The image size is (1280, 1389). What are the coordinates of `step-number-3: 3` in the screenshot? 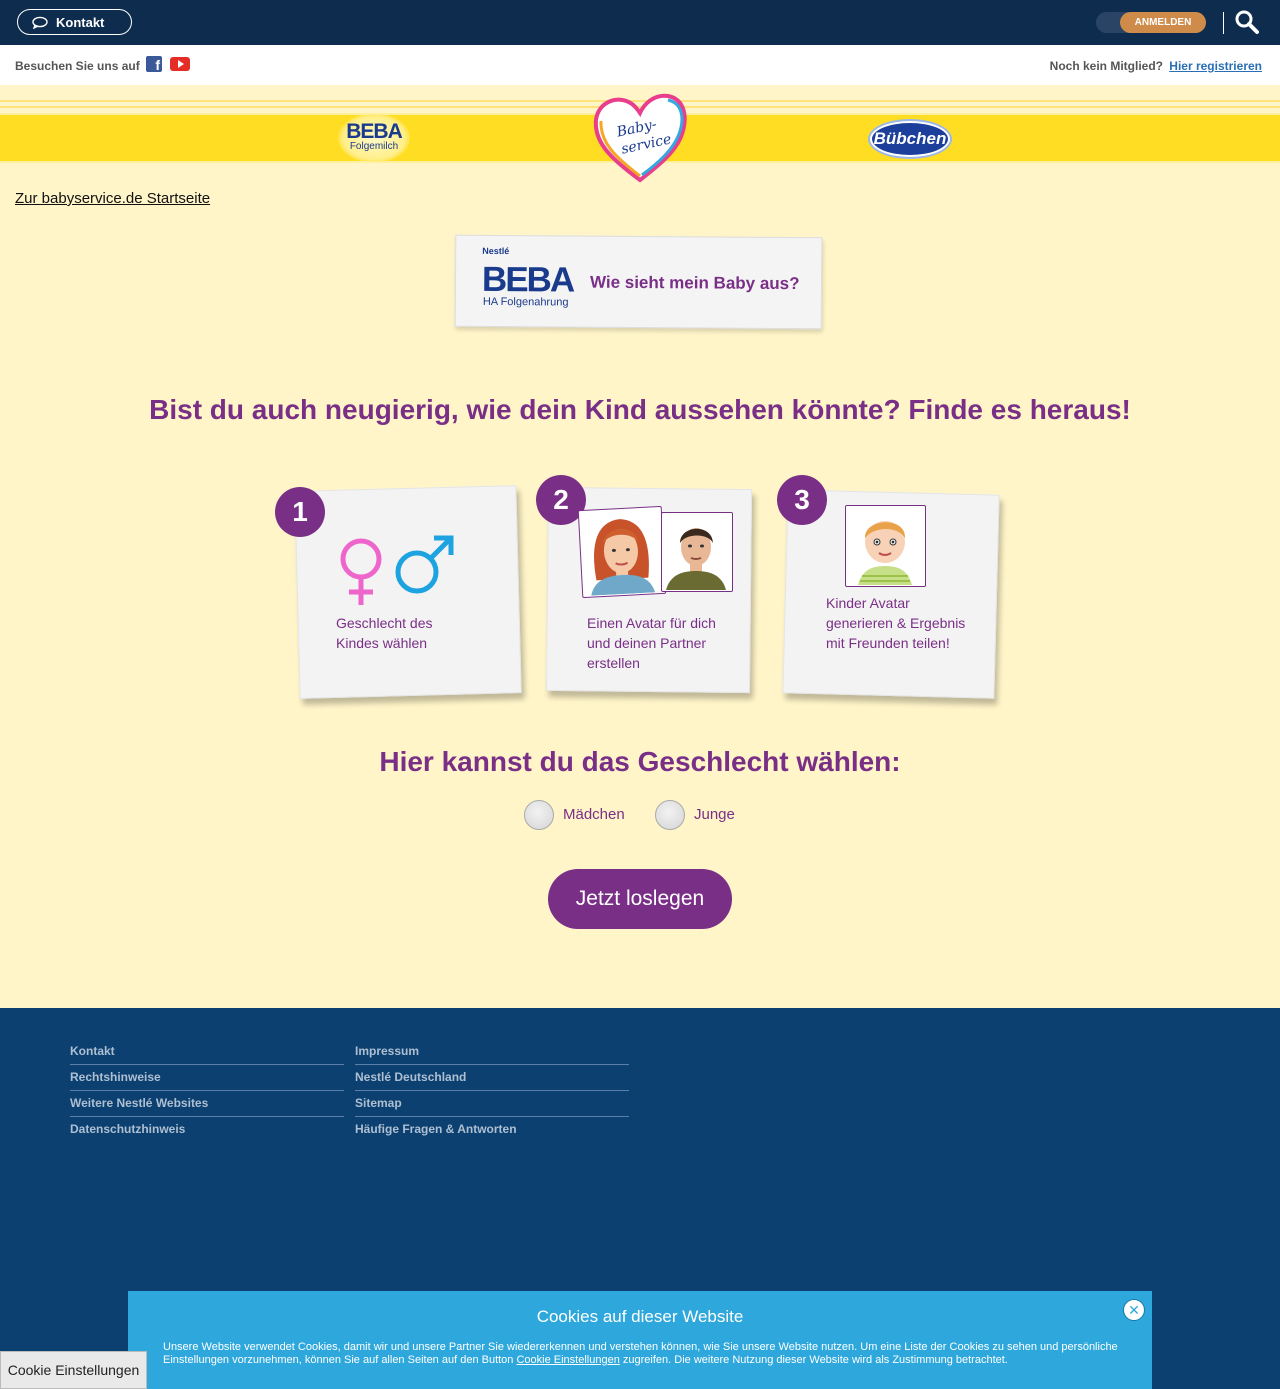 It's located at (802, 500).